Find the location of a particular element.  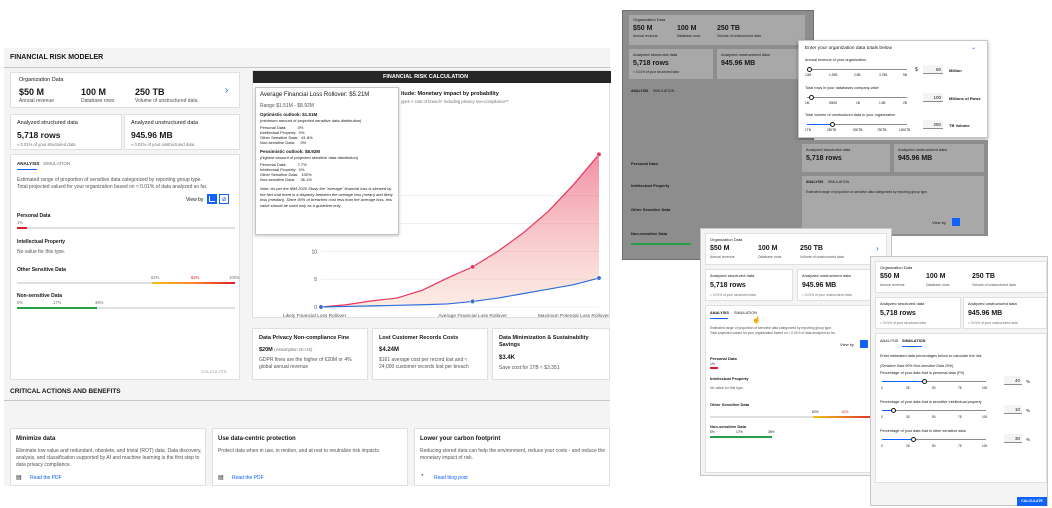

rev-input: 50 is located at coordinates (933, 69).